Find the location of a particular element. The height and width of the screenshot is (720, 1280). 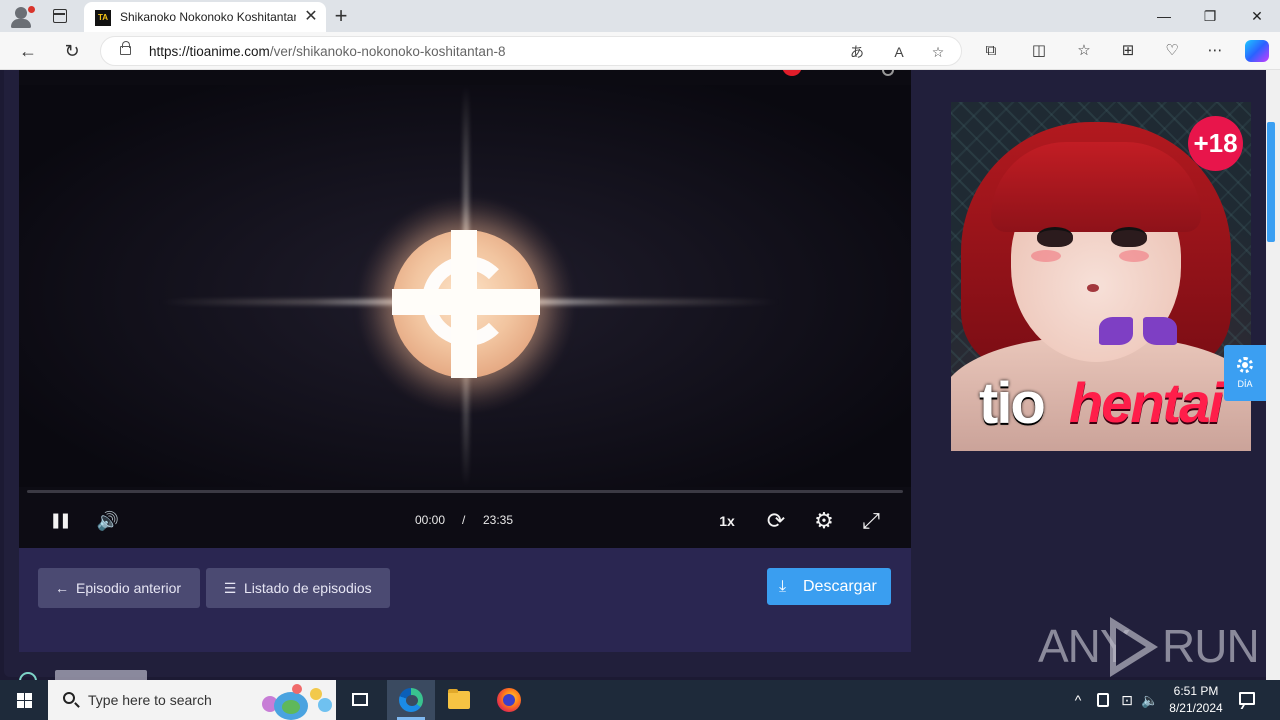

browser-essentials-icon: ♡ is located at coordinates (1172, 51).